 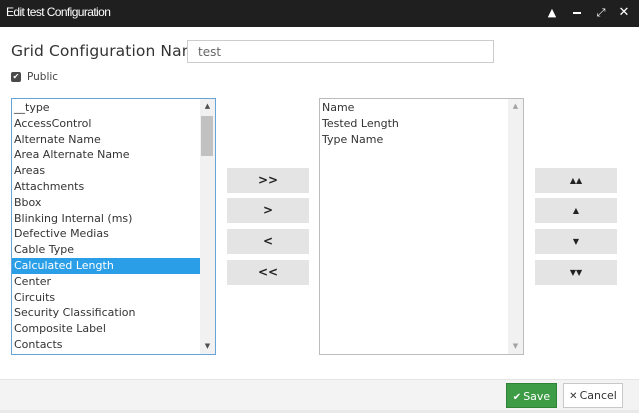 I want to click on list-item: AccessControl, so click(x=106, y=124).